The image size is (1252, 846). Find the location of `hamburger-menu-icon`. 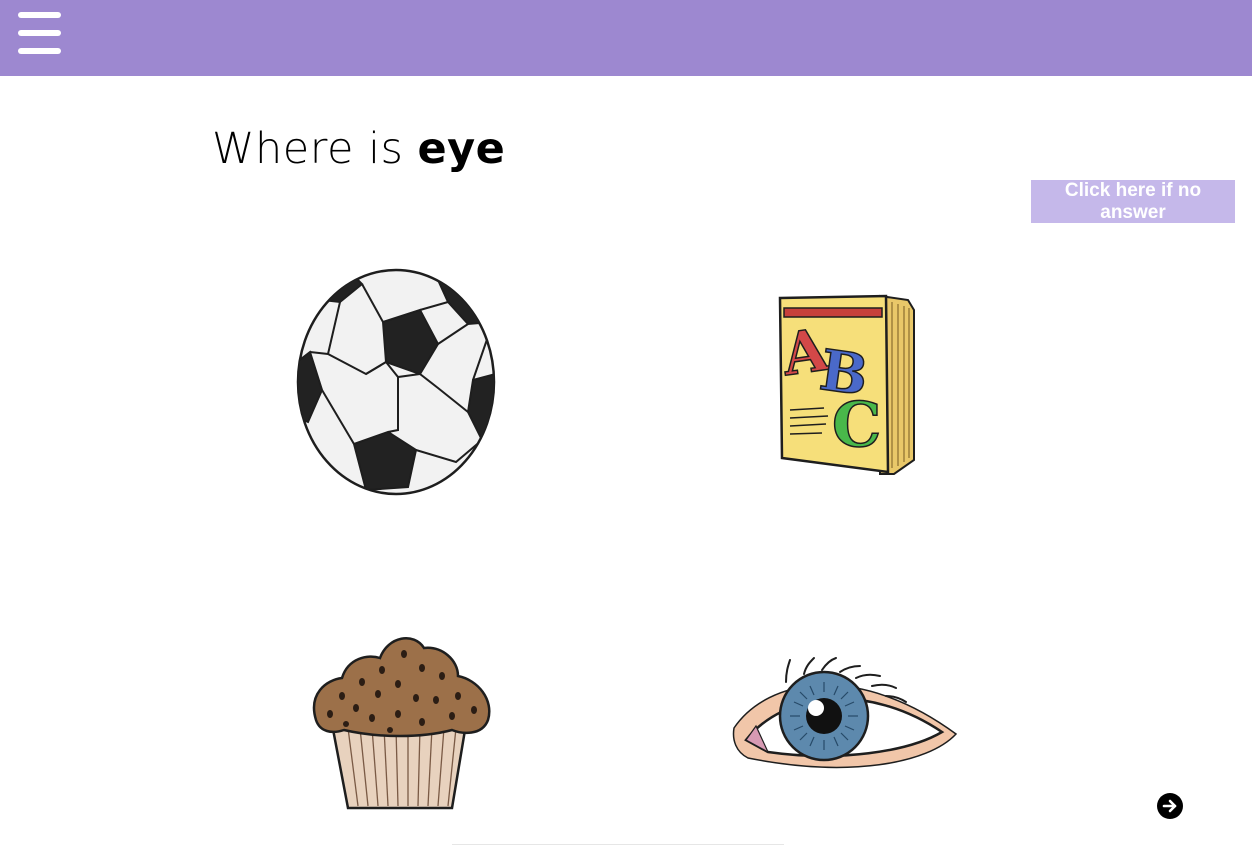

hamburger-menu-icon is located at coordinates (39, 33).